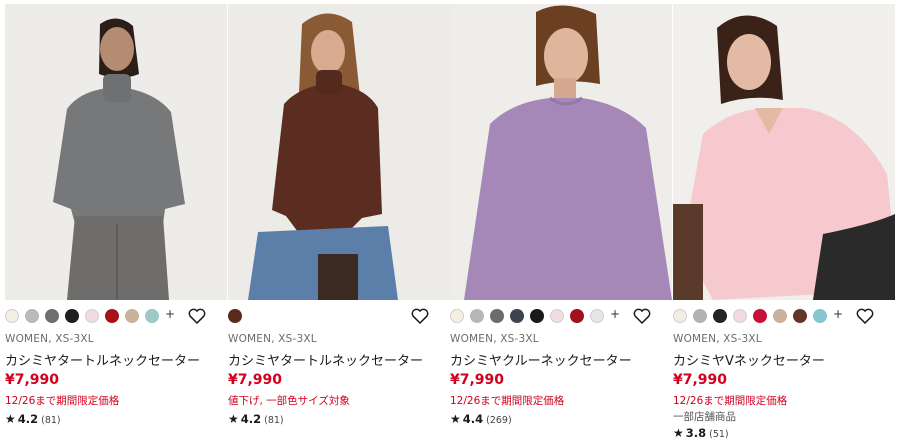 The height and width of the screenshot is (441, 900). What do you see at coordinates (719, 434) in the screenshot?
I see `review-count: (51)` at bounding box center [719, 434].